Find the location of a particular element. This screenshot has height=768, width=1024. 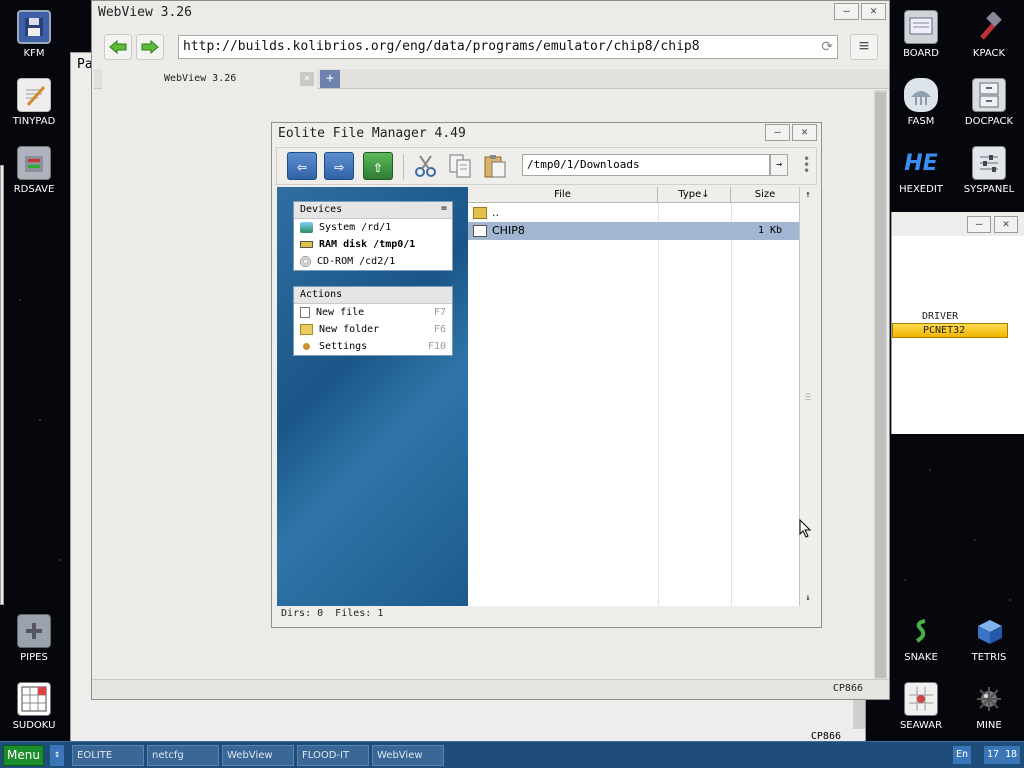

hamburger-menu-button: ≡ is located at coordinates (864, 47).